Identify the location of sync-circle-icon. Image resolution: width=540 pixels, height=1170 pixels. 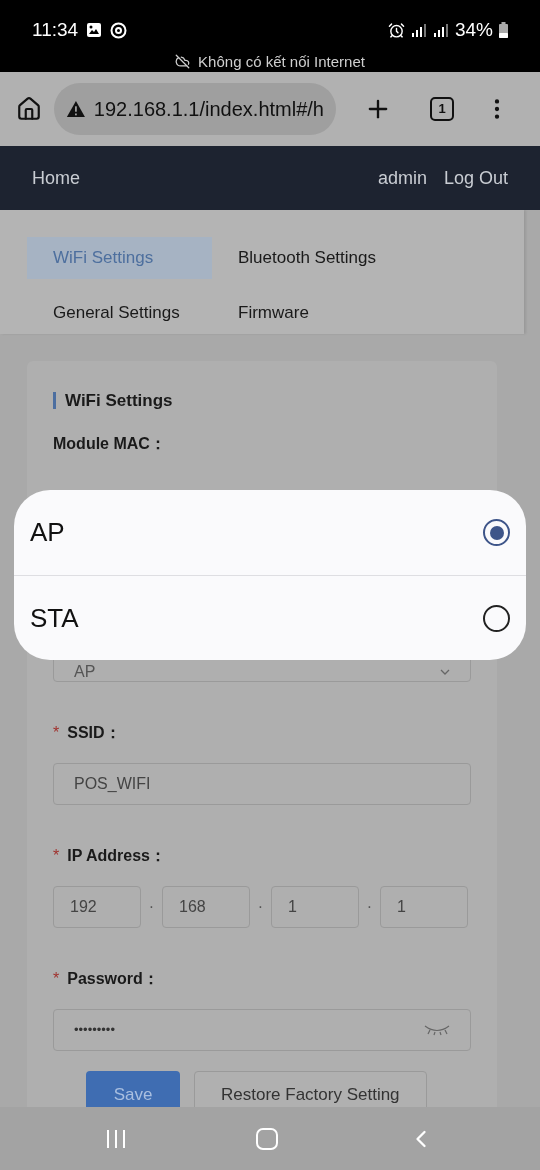
(119, 30).